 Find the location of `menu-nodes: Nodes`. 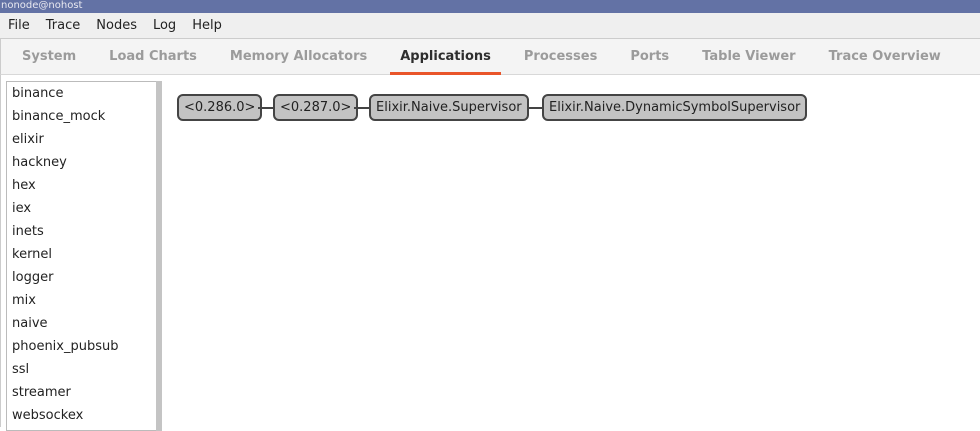

menu-nodes: Nodes is located at coordinates (116, 25).